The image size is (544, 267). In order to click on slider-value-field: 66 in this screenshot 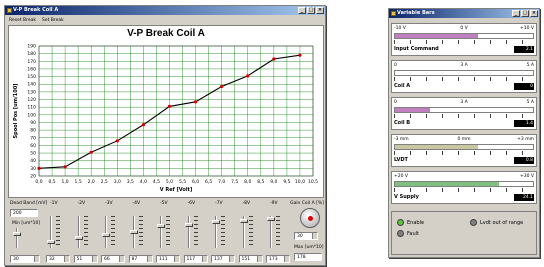, I will do `click(113, 259)`.